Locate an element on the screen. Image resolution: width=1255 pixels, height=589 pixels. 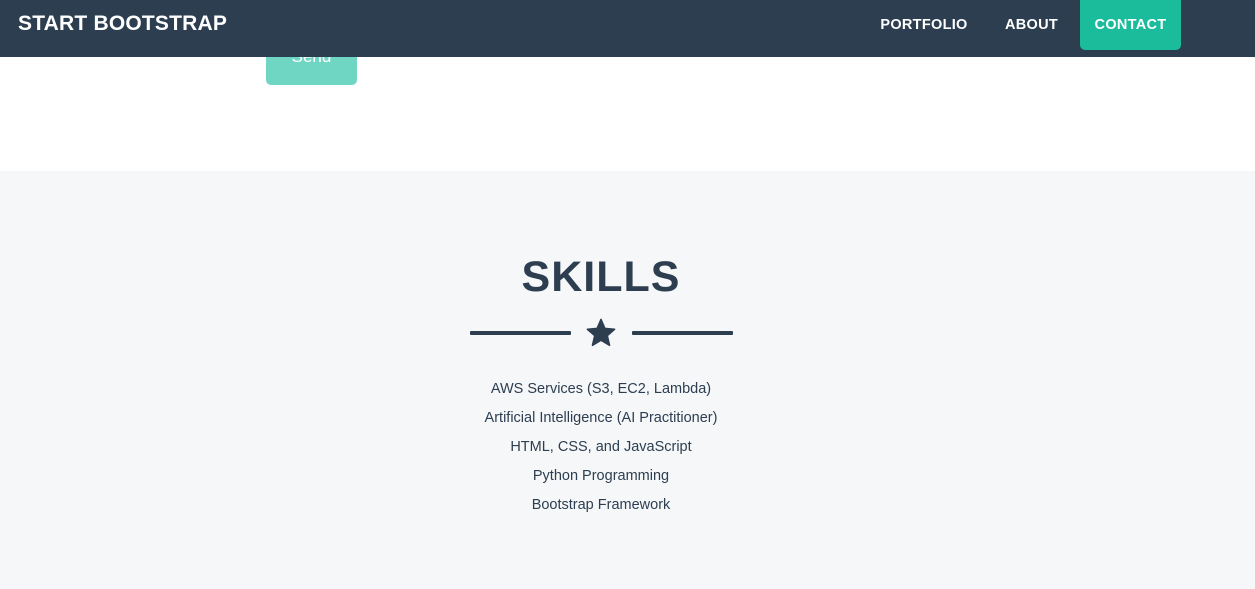
navbar: START BOOTSTRAP PORTFOLIO ABOUT CONTACT is located at coordinates (627, 28).